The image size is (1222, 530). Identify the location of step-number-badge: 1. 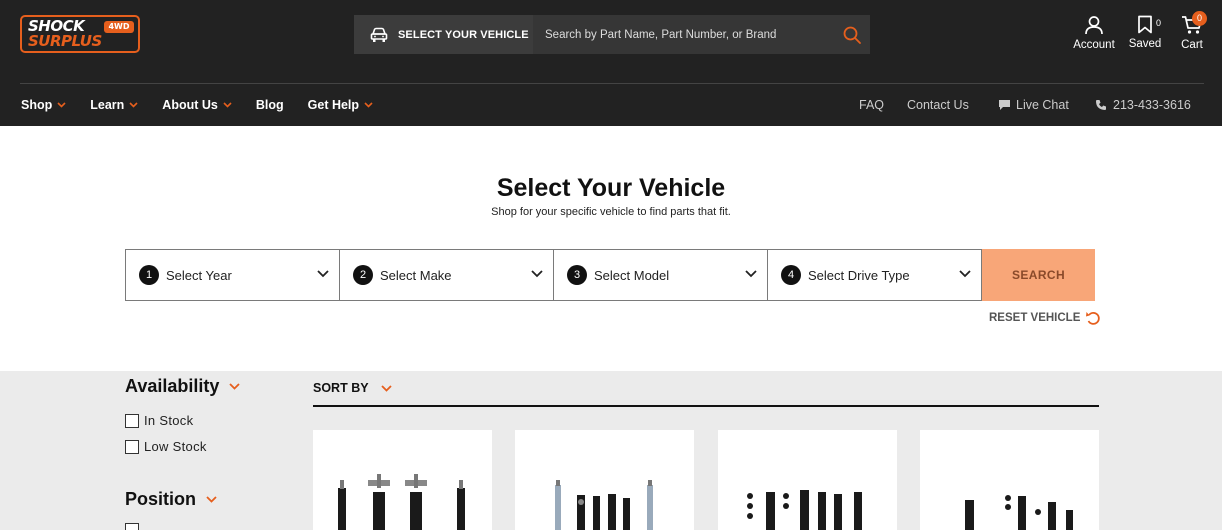
(149, 275).